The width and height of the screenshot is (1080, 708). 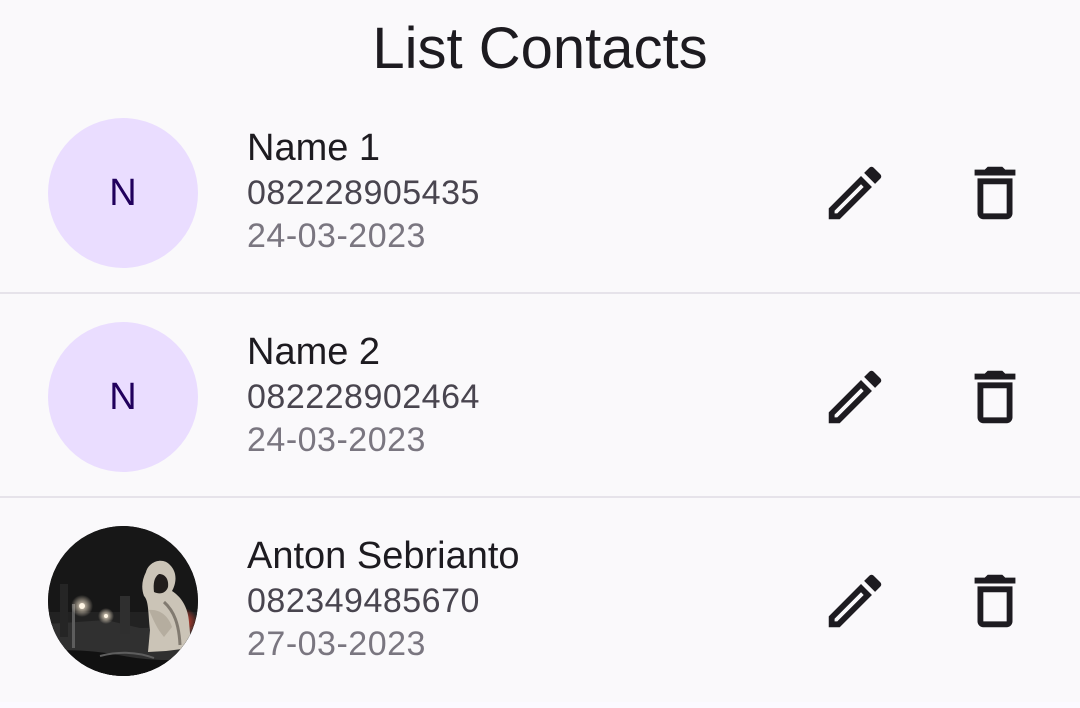 I want to click on contact-name: Anton Sebrianto, so click(x=383, y=556).